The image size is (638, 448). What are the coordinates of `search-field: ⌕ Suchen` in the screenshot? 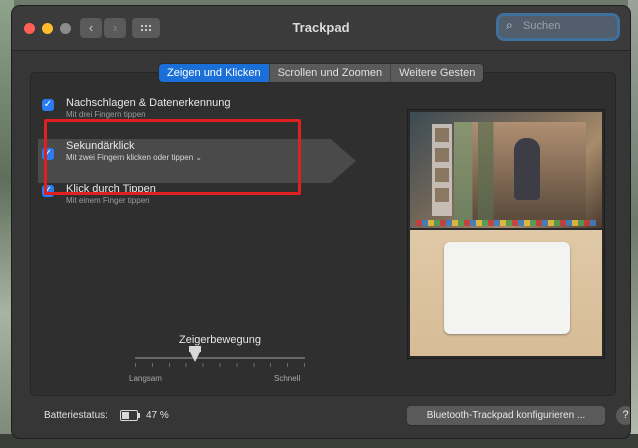 It's located at (558, 27).